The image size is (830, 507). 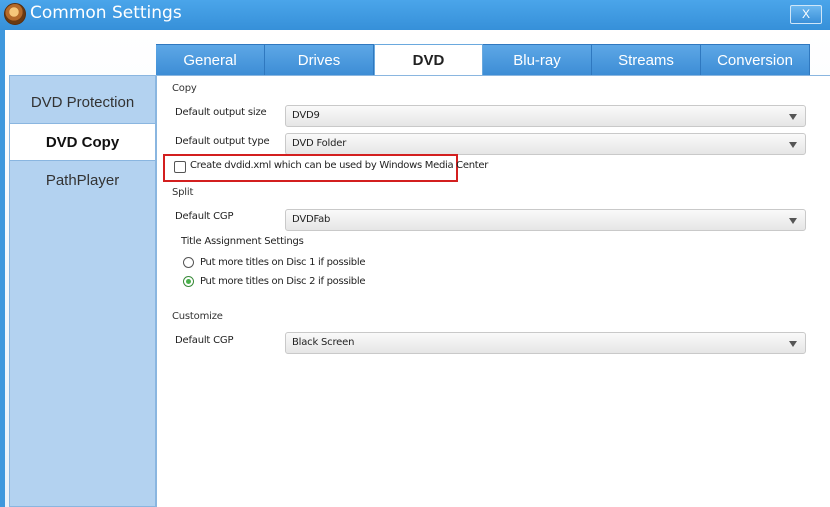 What do you see at coordinates (242, 241) in the screenshot?
I see `title-assignment-label: Title Assignment Settings` at bounding box center [242, 241].